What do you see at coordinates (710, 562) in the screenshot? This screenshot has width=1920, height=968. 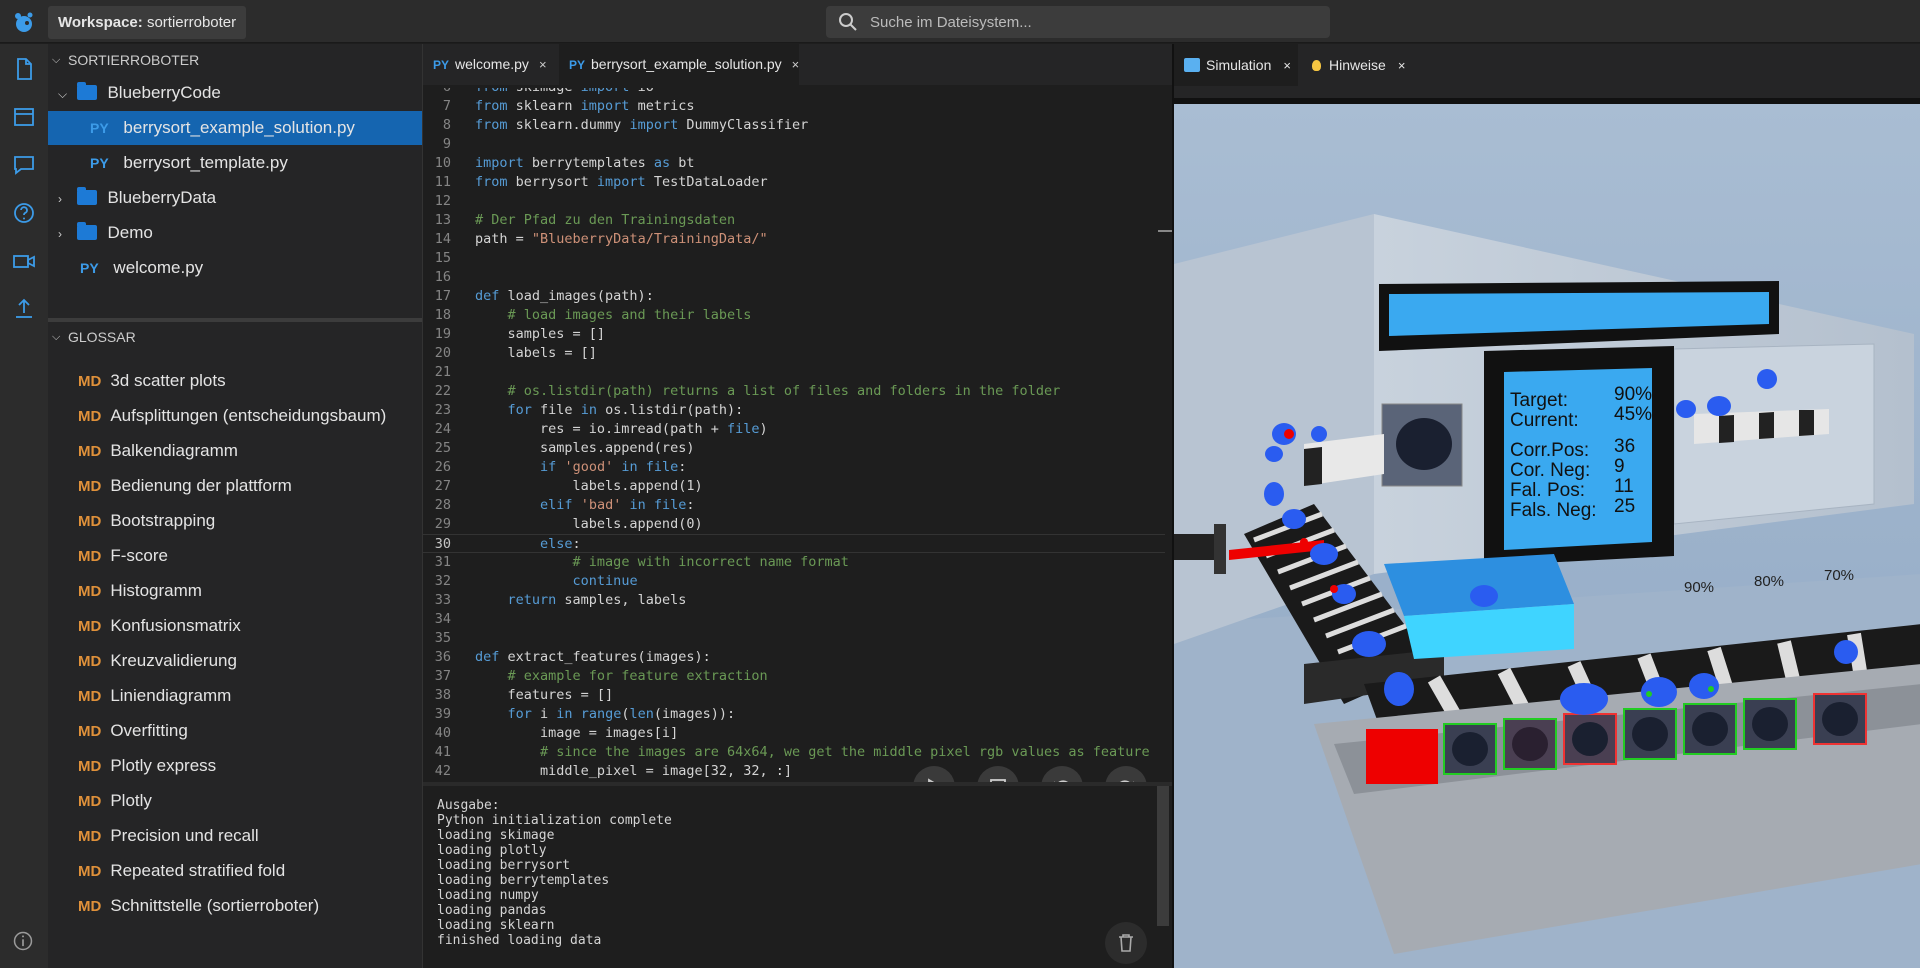 I see `code-token: # image with incorrect name format` at bounding box center [710, 562].